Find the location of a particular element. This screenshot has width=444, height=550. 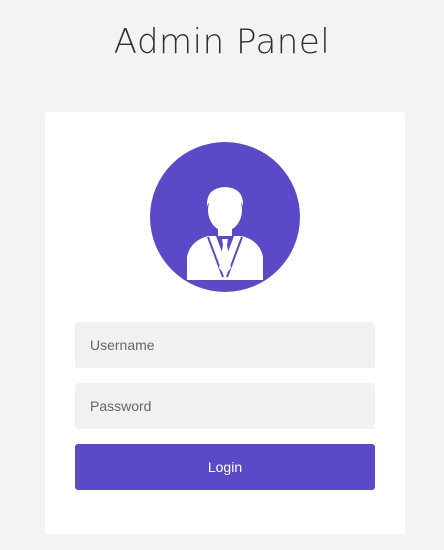

login-button: Login is located at coordinates (225, 467).